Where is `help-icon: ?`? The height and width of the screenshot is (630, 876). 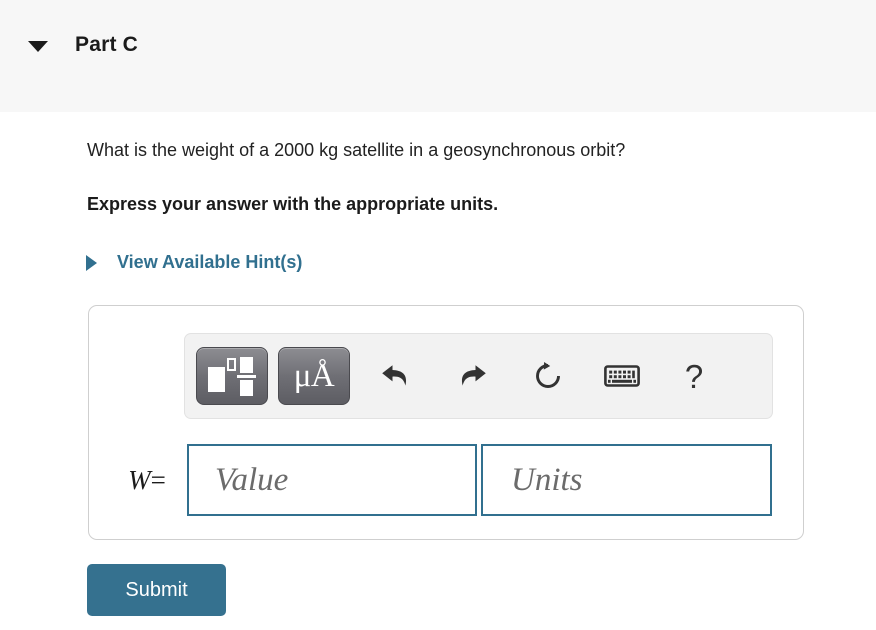 help-icon: ? is located at coordinates (694, 376).